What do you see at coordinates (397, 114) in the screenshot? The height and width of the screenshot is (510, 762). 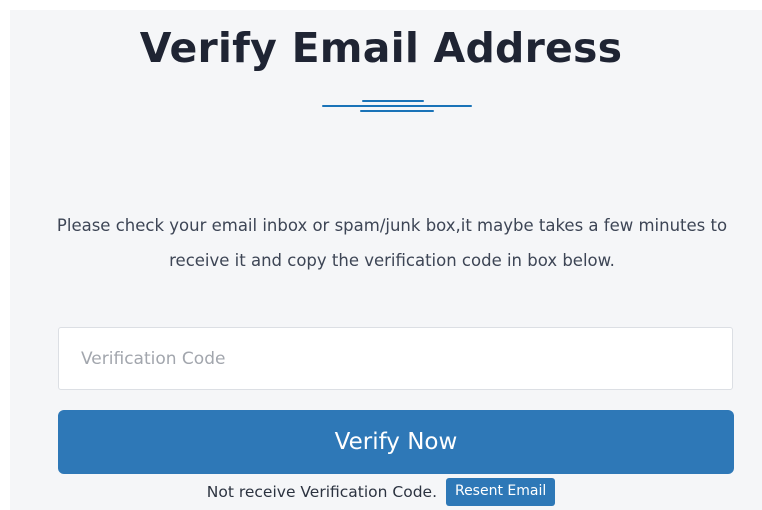 I see `title-divider` at bounding box center [397, 114].